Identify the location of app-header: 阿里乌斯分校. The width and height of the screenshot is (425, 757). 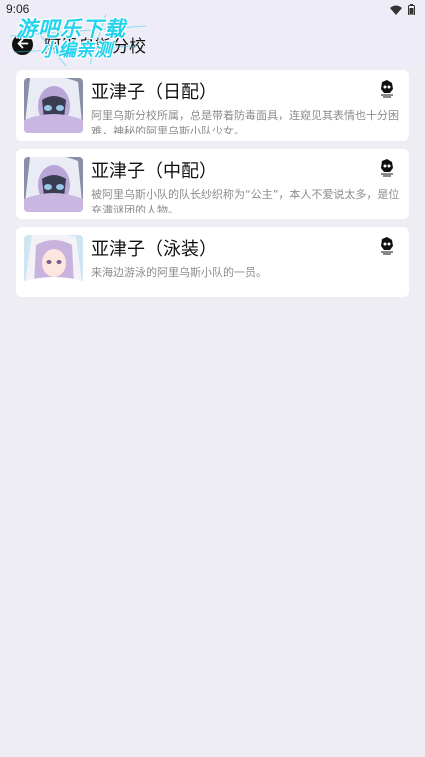
(212, 43).